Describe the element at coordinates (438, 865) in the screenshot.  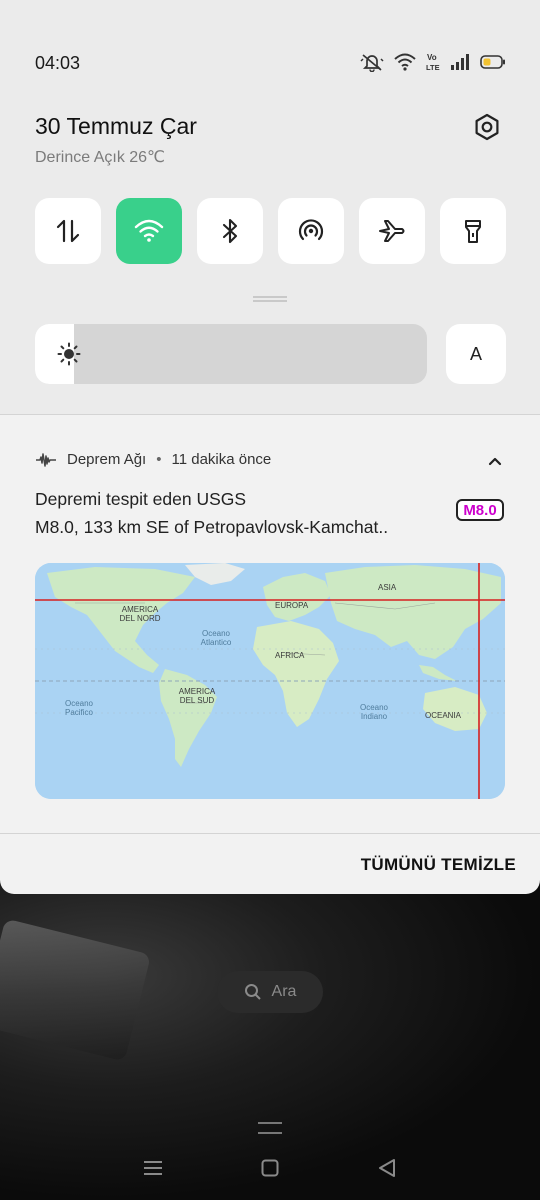
I see `clear-all-button: TÜMÜNÜ TEMİZLE` at that location.